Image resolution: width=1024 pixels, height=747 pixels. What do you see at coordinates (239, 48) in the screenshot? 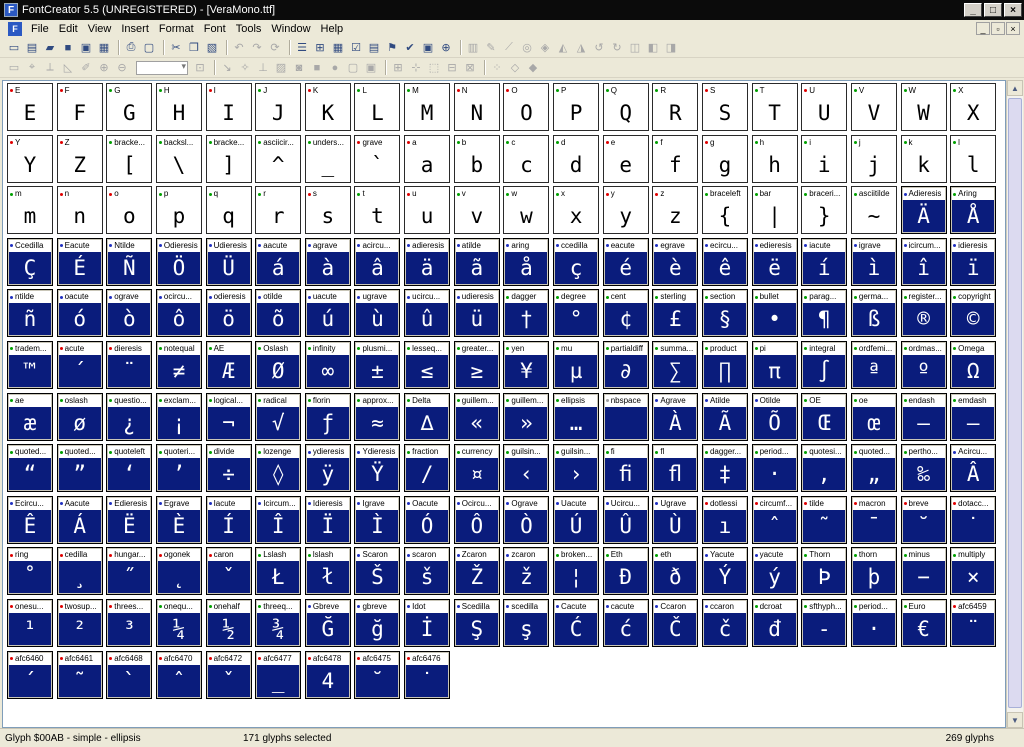
I see `undo-icon: ↶` at bounding box center [239, 48].